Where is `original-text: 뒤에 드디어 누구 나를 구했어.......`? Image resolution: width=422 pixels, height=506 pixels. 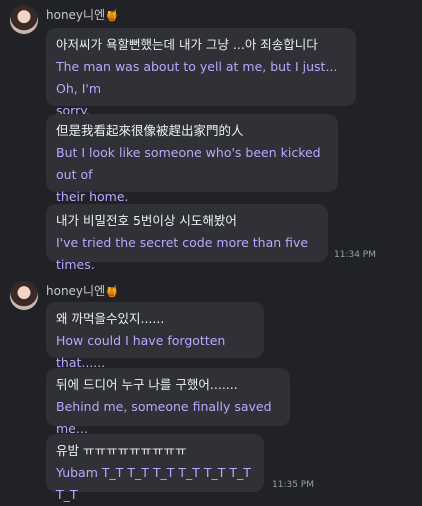 original-text: 뒤에 드디어 누구 나를 구했어....... is located at coordinates (147, 384).